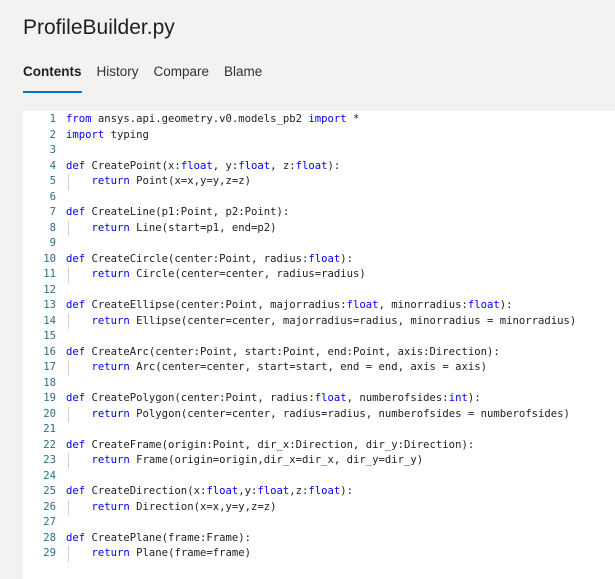 Image resolution: width=615 pixels, height=579 pixels. I want to click on code-text: def CreatePlane(frame:Frame):, so click(158, 537).